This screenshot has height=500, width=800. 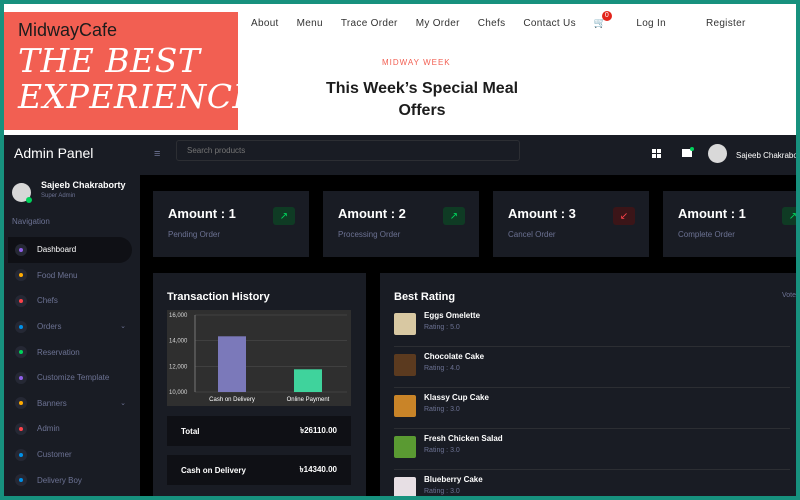 What do you see at coordinates (21, 454) in the screenshot?
I see `customer-icon` at bounding box center [21, 454].